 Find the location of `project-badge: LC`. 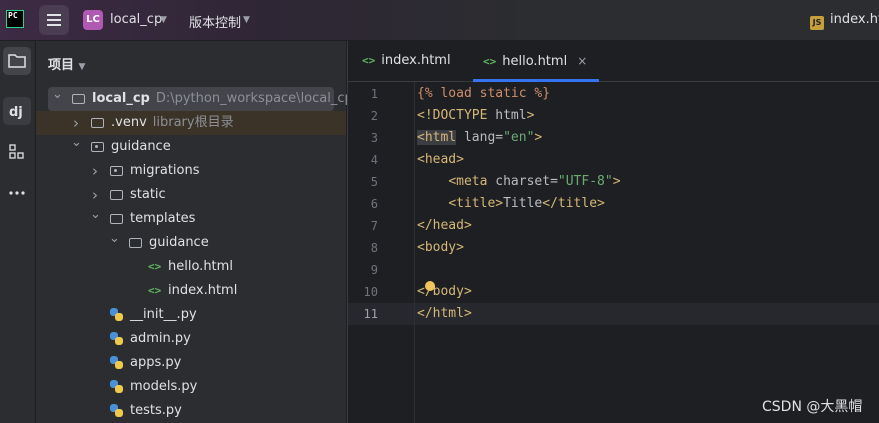

project-badge: LC is located at coordinates (93, 20).